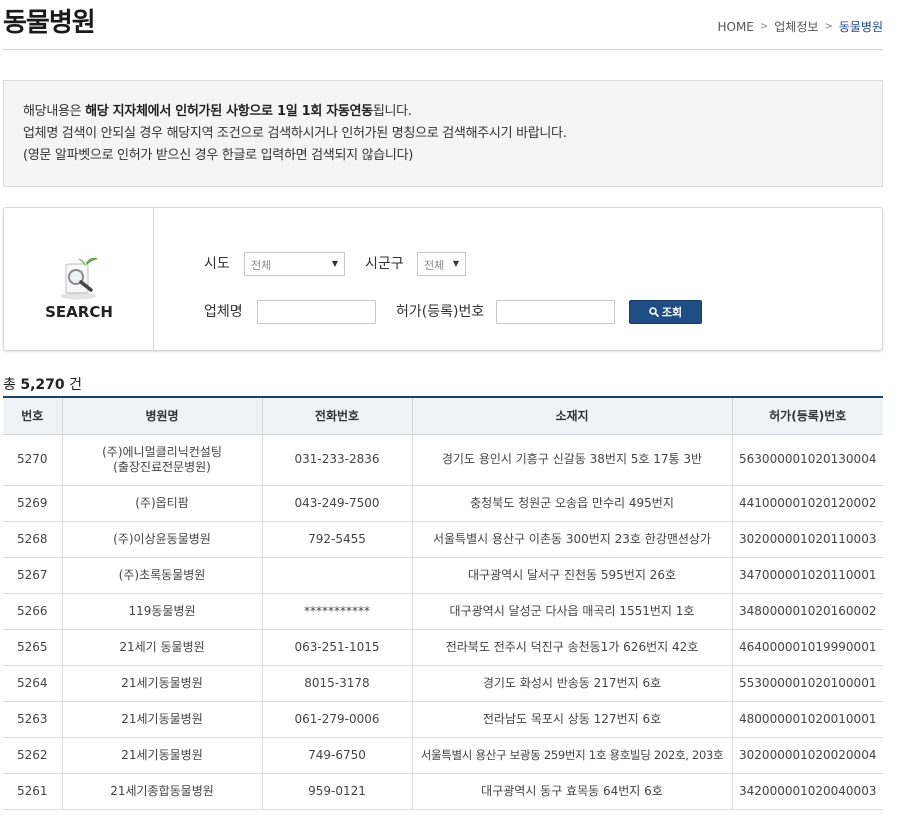 This screenshot has width=920, height=822. What do you see at coordinates (223, 312) in the screenshot?
I see `company-name-label: 업체명` at bounding box center [223, 312].